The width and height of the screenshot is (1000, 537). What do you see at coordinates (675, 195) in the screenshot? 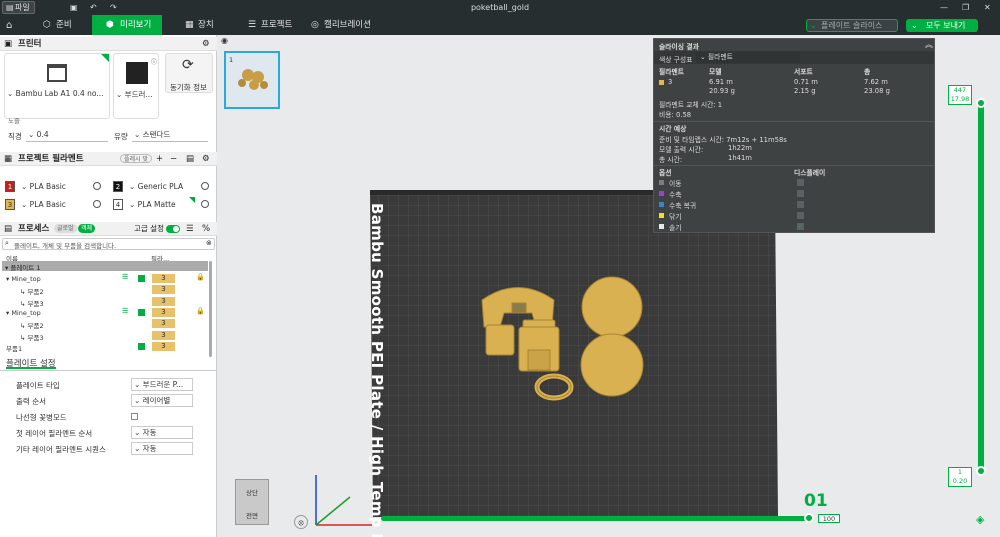
I see `legend-label: 수축` at bounding box center [675, 195].